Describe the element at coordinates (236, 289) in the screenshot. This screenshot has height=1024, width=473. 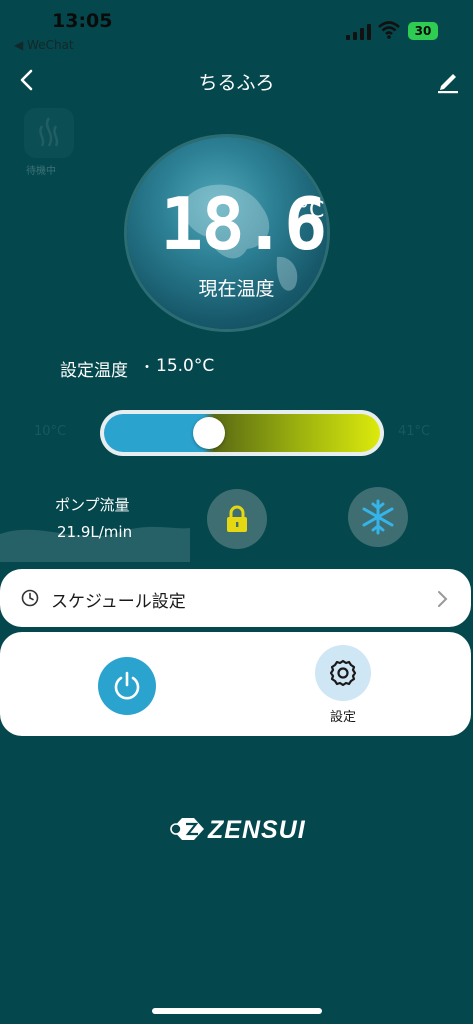
I see `current-temperature-label: 現在温度` at that location.